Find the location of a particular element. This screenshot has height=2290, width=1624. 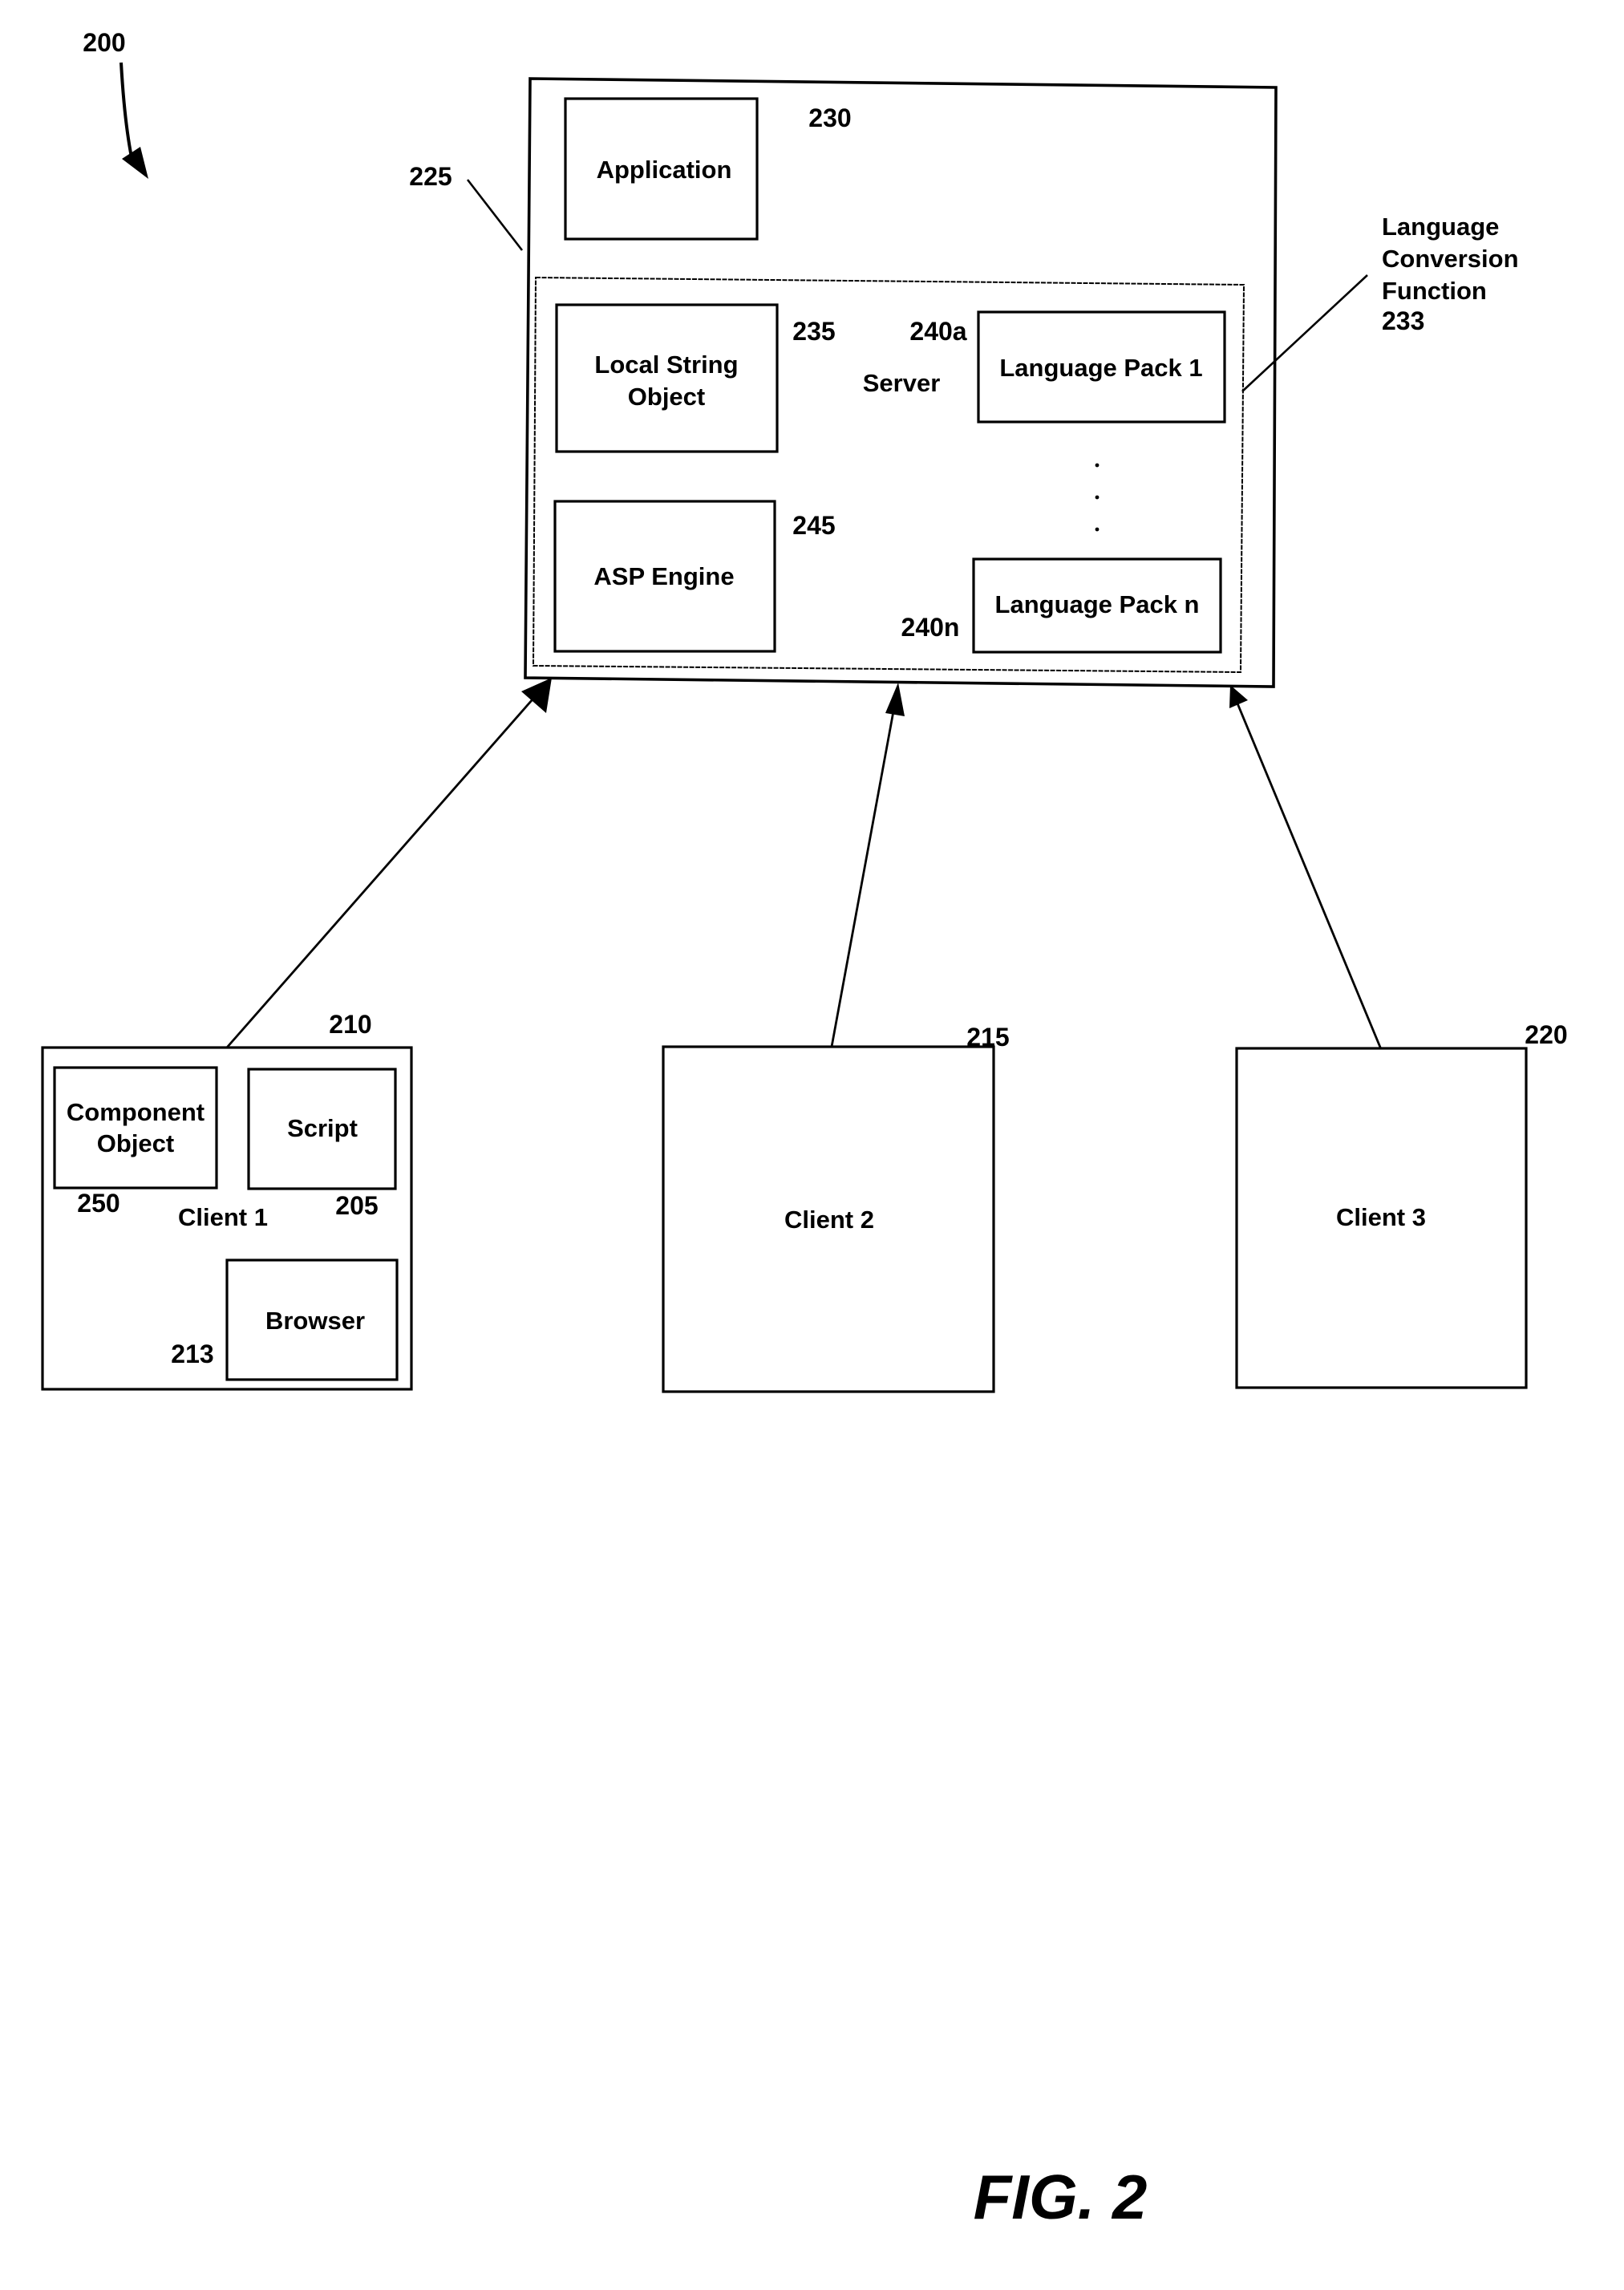

server-label: Server is located at coordinates (902, 383).